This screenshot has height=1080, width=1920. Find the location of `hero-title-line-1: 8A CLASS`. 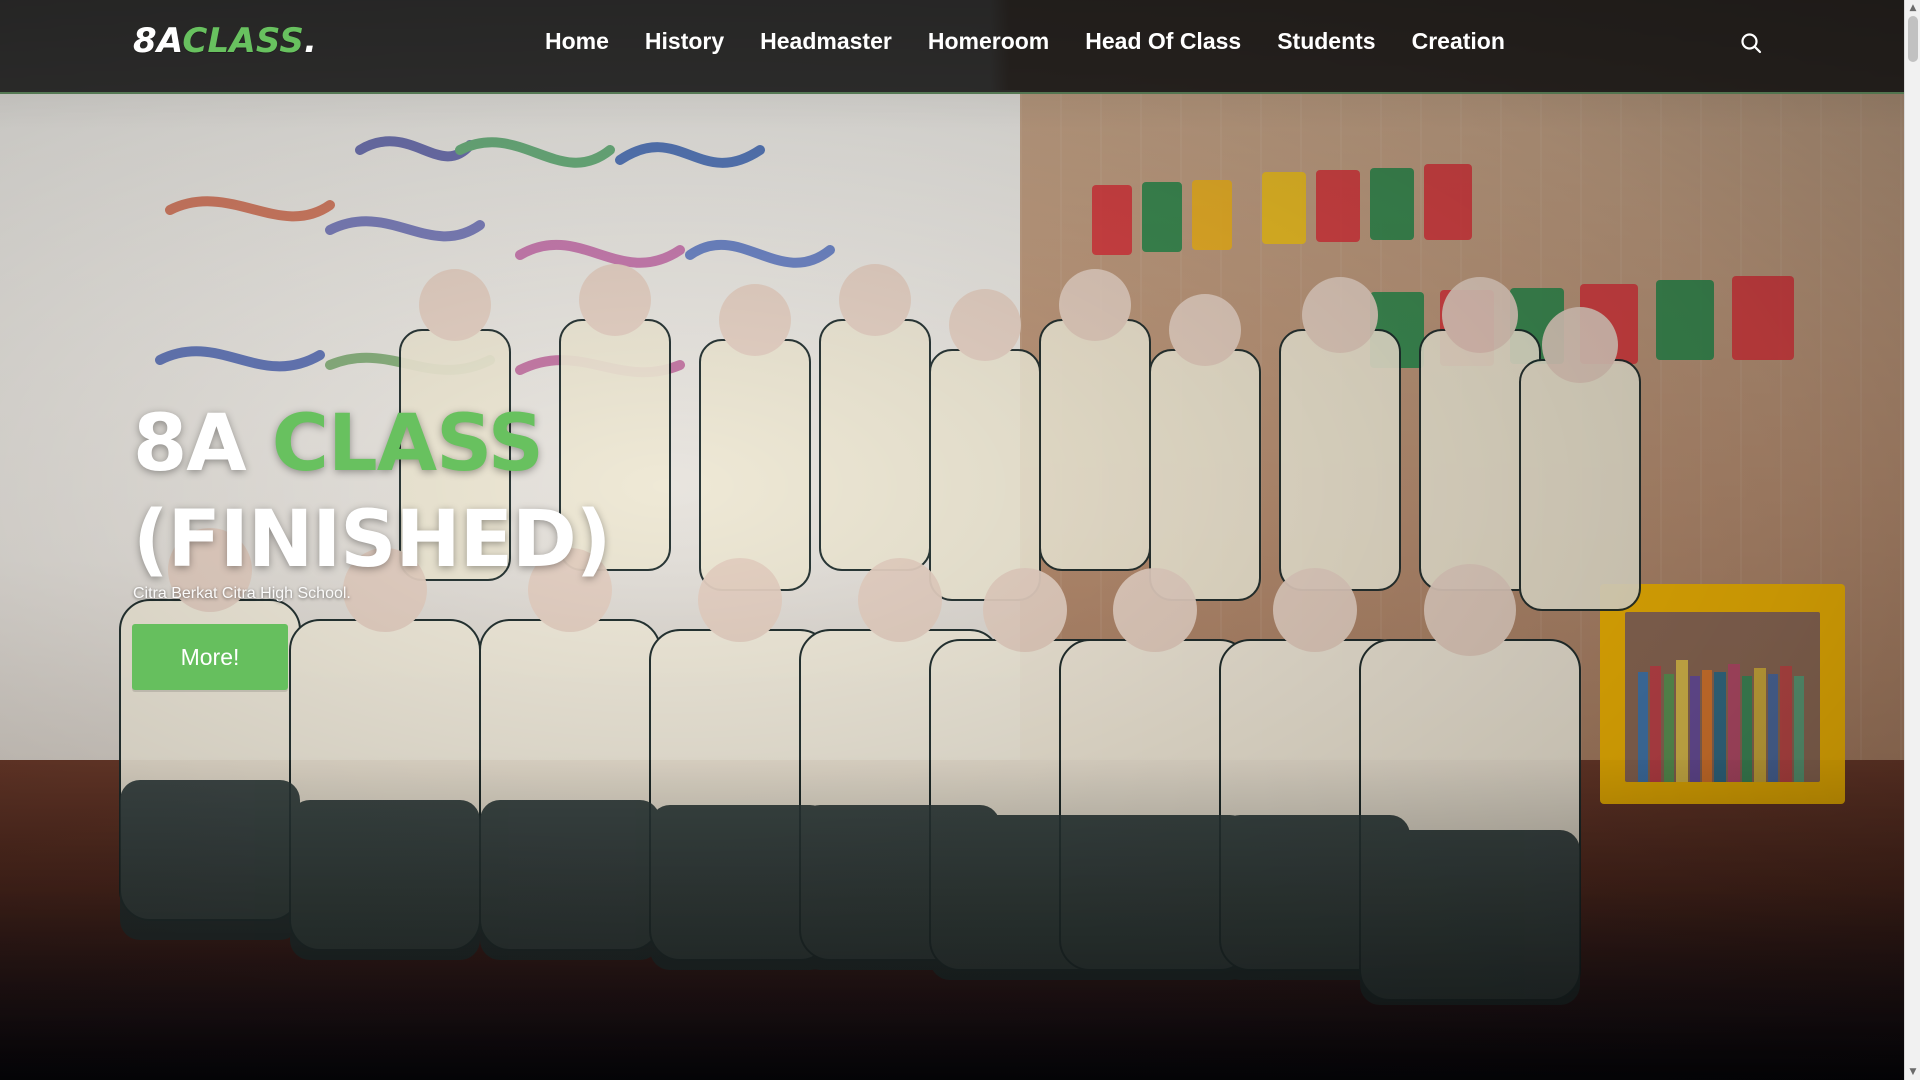

hero-title-line-1: 8A CLASS is located at coordinates (493, 444).